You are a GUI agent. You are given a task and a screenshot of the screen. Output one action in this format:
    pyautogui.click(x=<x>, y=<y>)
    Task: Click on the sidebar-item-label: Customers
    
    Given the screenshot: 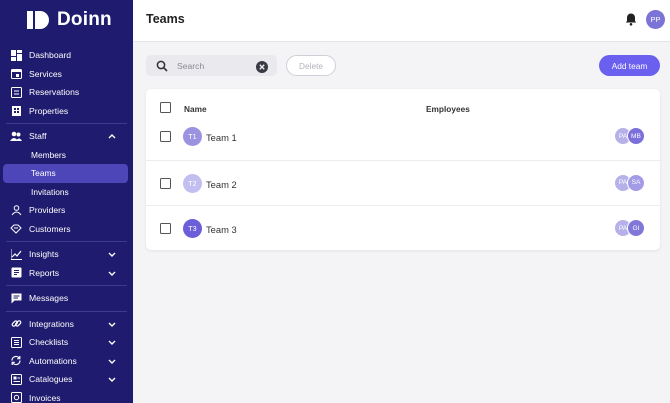 What is the action you would take?
    pyautogui.click(x=50, y=228)
    